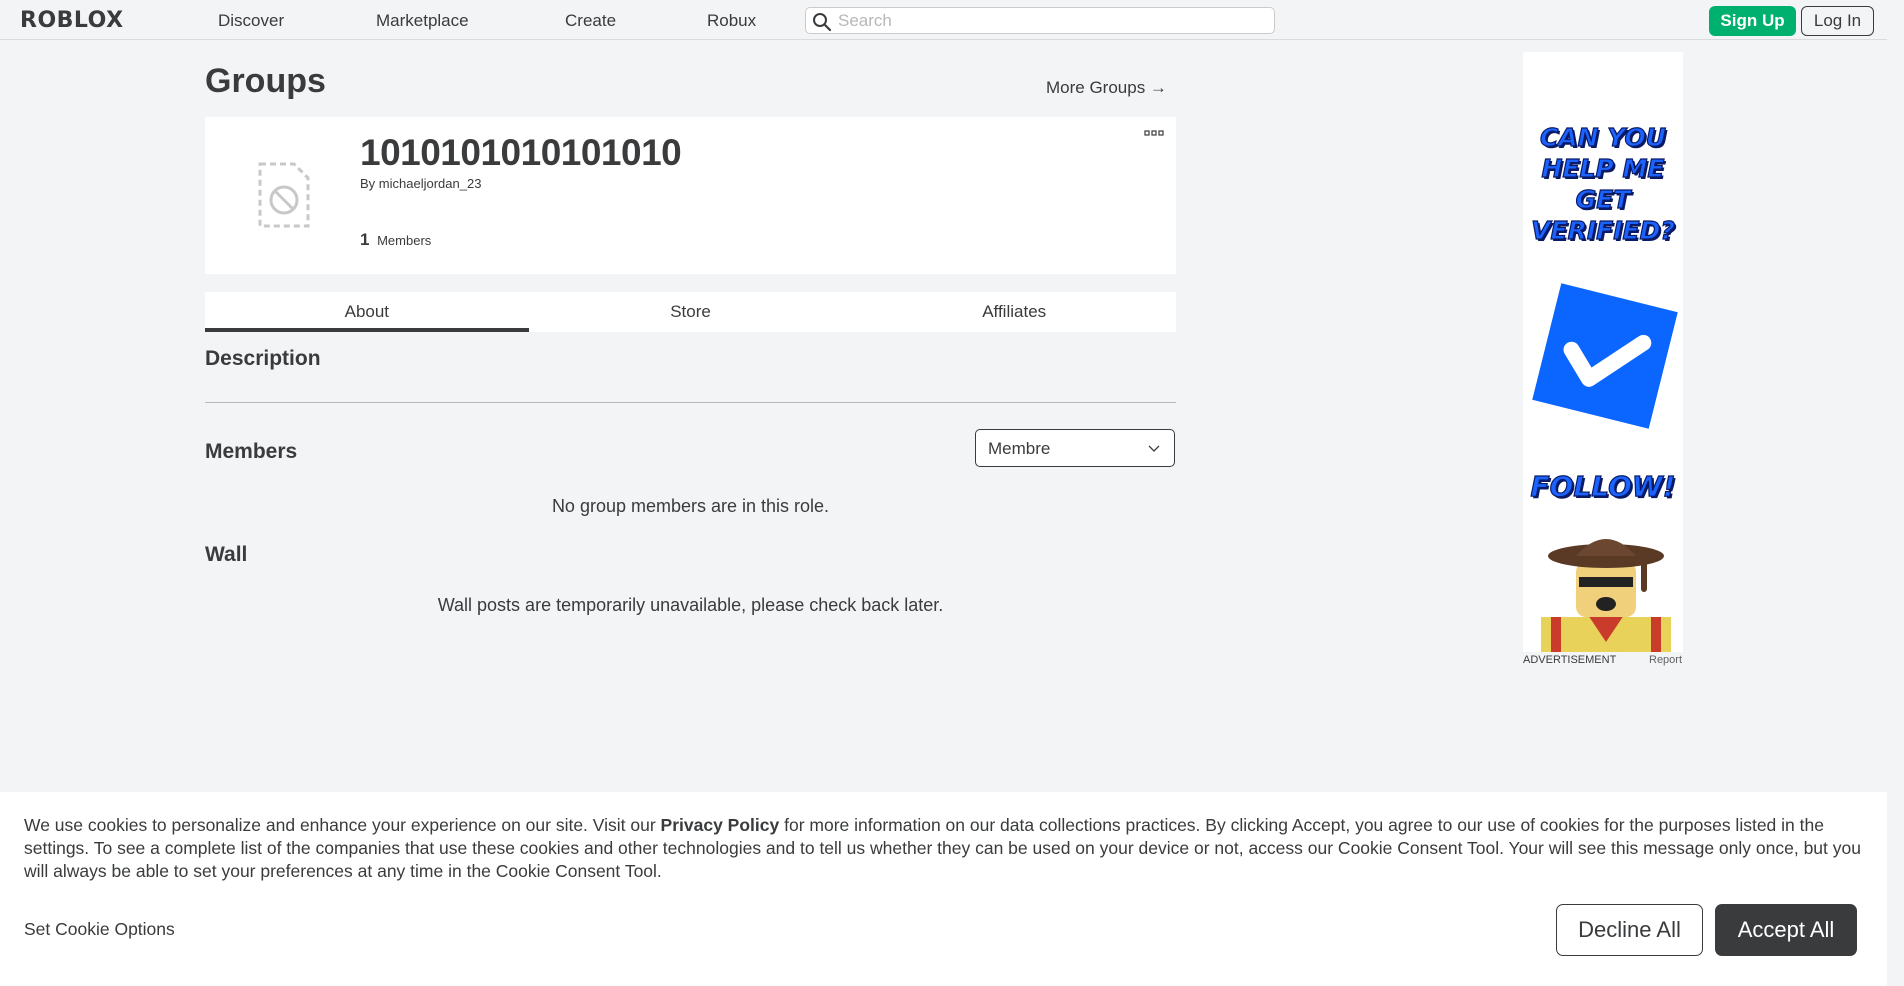  Describe the element at coordinates (1048, 21) in the screenshot. I see `search-input` at that location.